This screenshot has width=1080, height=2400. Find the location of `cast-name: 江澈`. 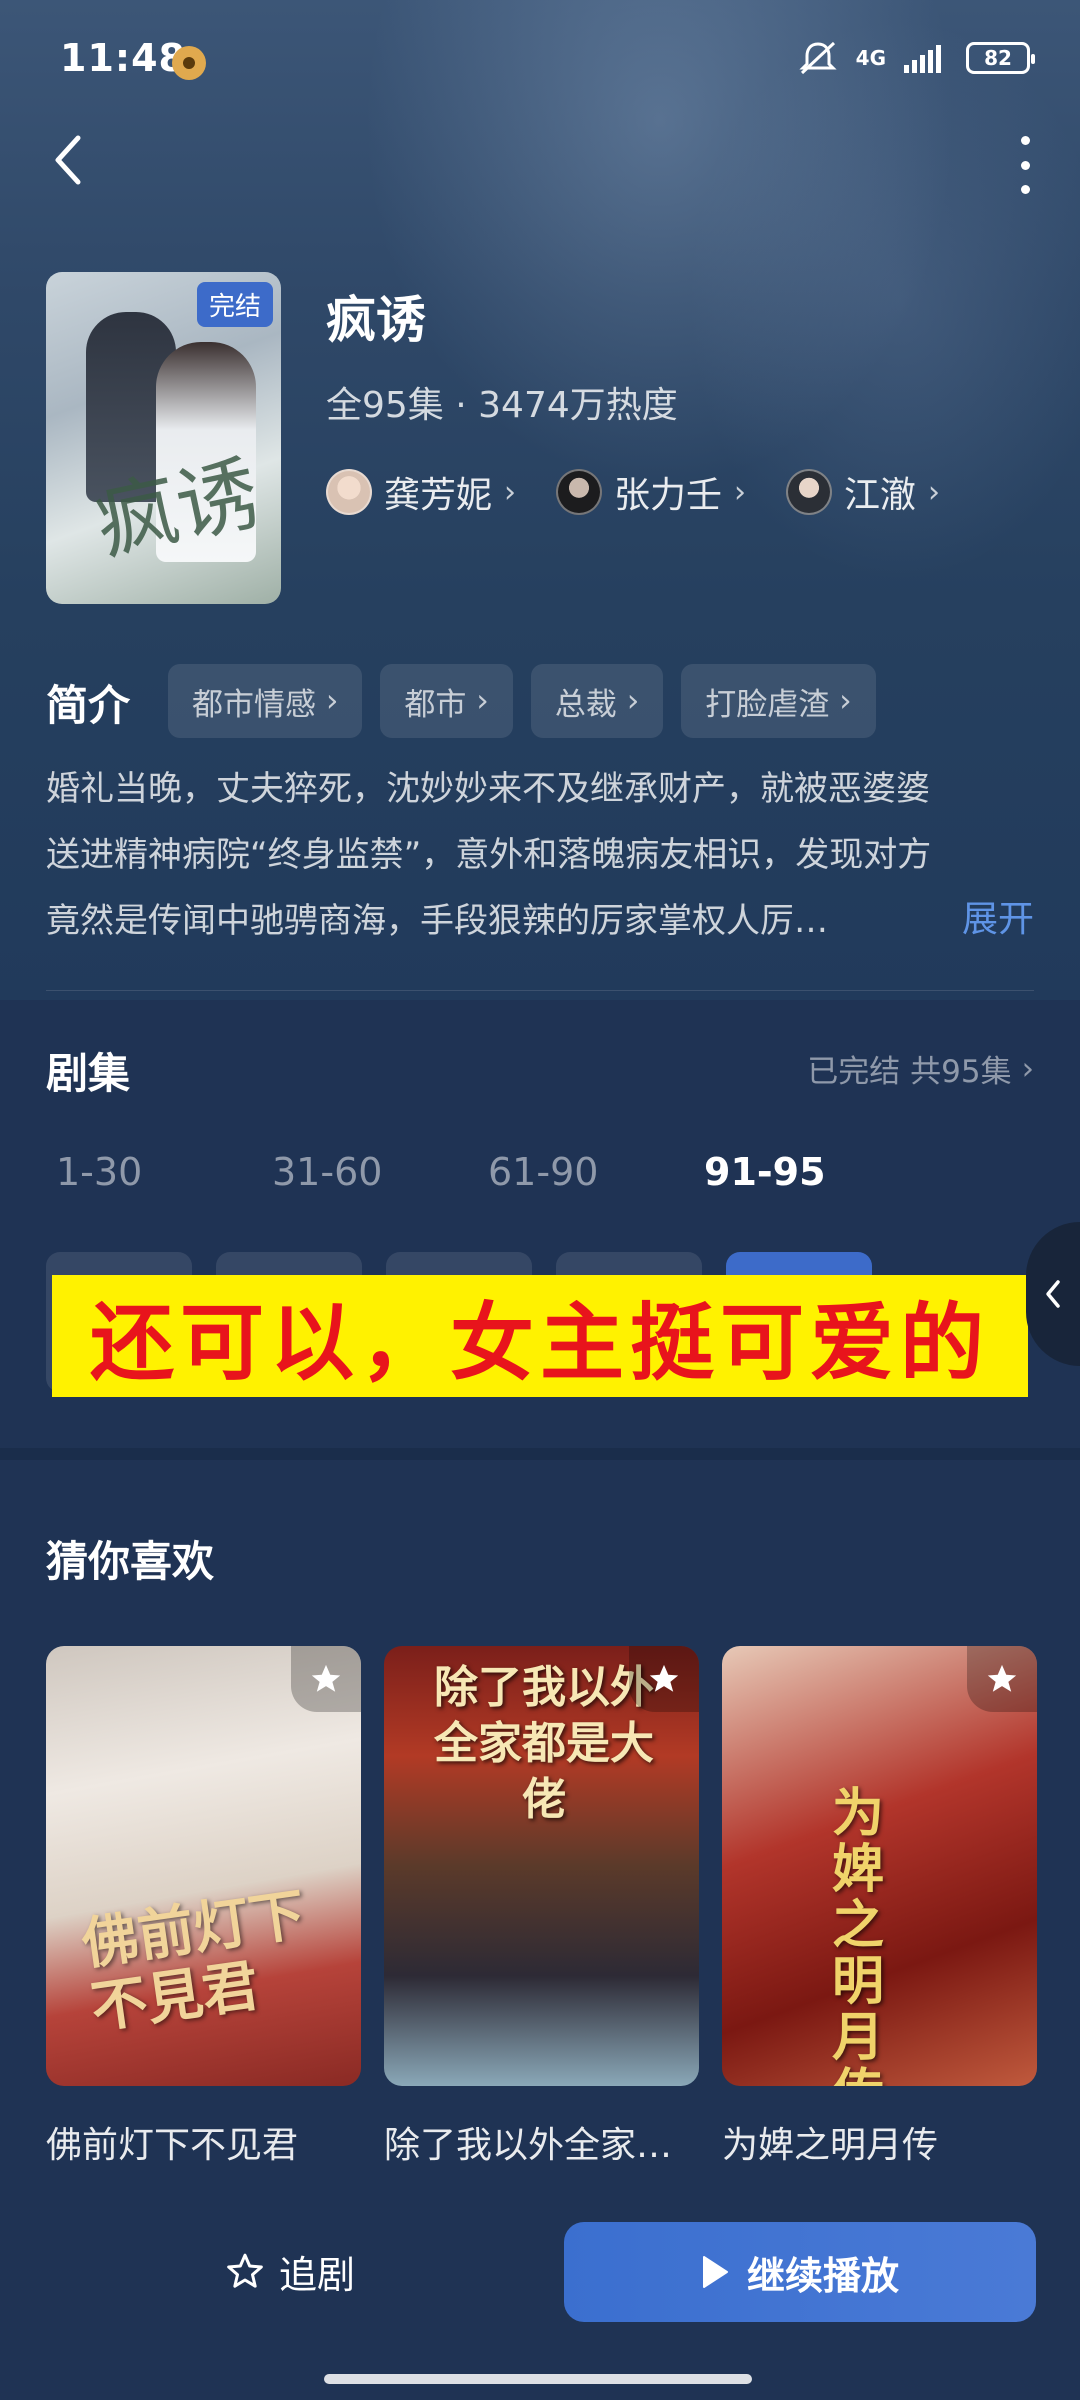

cast-name: 江澈 is located at coordinates (880, 495).